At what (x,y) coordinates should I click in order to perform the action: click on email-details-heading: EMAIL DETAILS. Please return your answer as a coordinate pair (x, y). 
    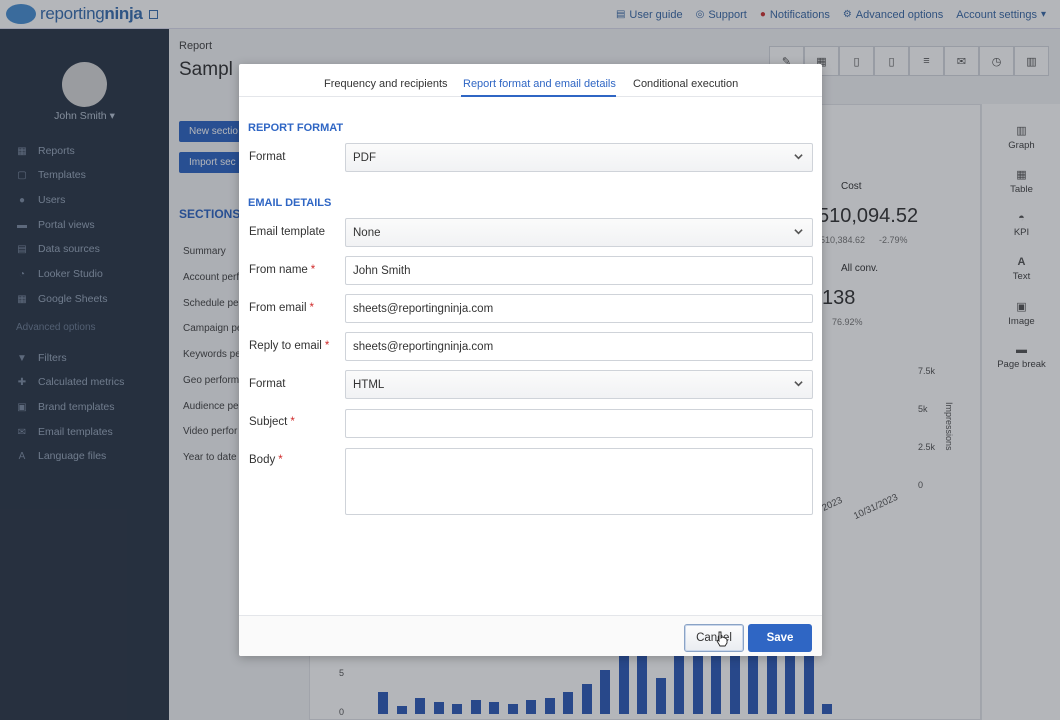
    Looking at the image, I should click on (290, 203).